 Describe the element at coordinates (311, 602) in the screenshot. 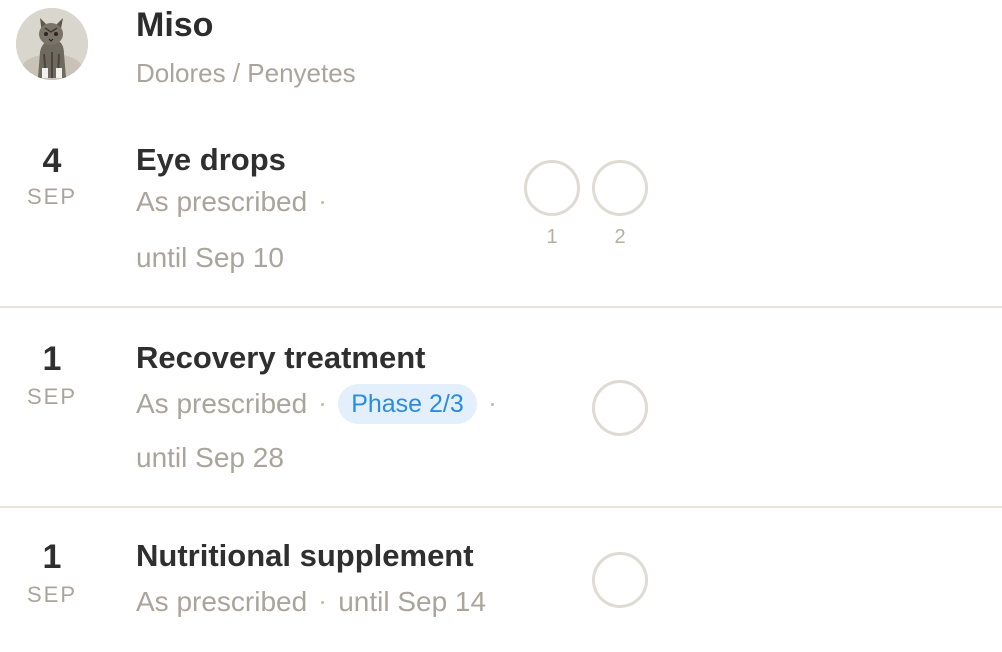

I see `medication-schedule: As prescribed until Sep 14` at that location.